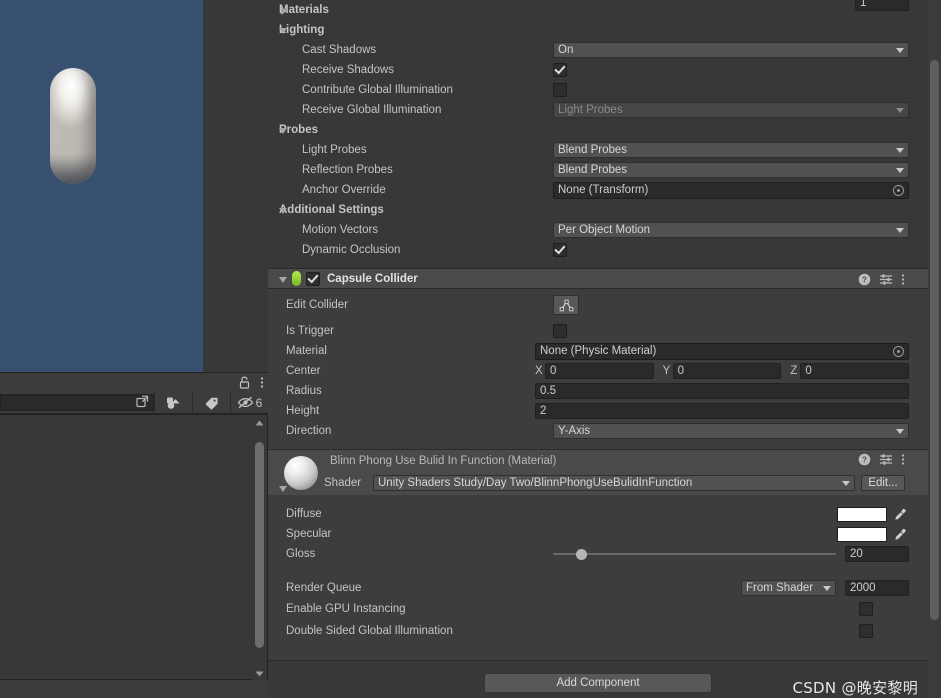  What do you see at coordinates (283, 489) in the screenshot?
I see `material-foldout-icon` at bounding box center [283, 489].